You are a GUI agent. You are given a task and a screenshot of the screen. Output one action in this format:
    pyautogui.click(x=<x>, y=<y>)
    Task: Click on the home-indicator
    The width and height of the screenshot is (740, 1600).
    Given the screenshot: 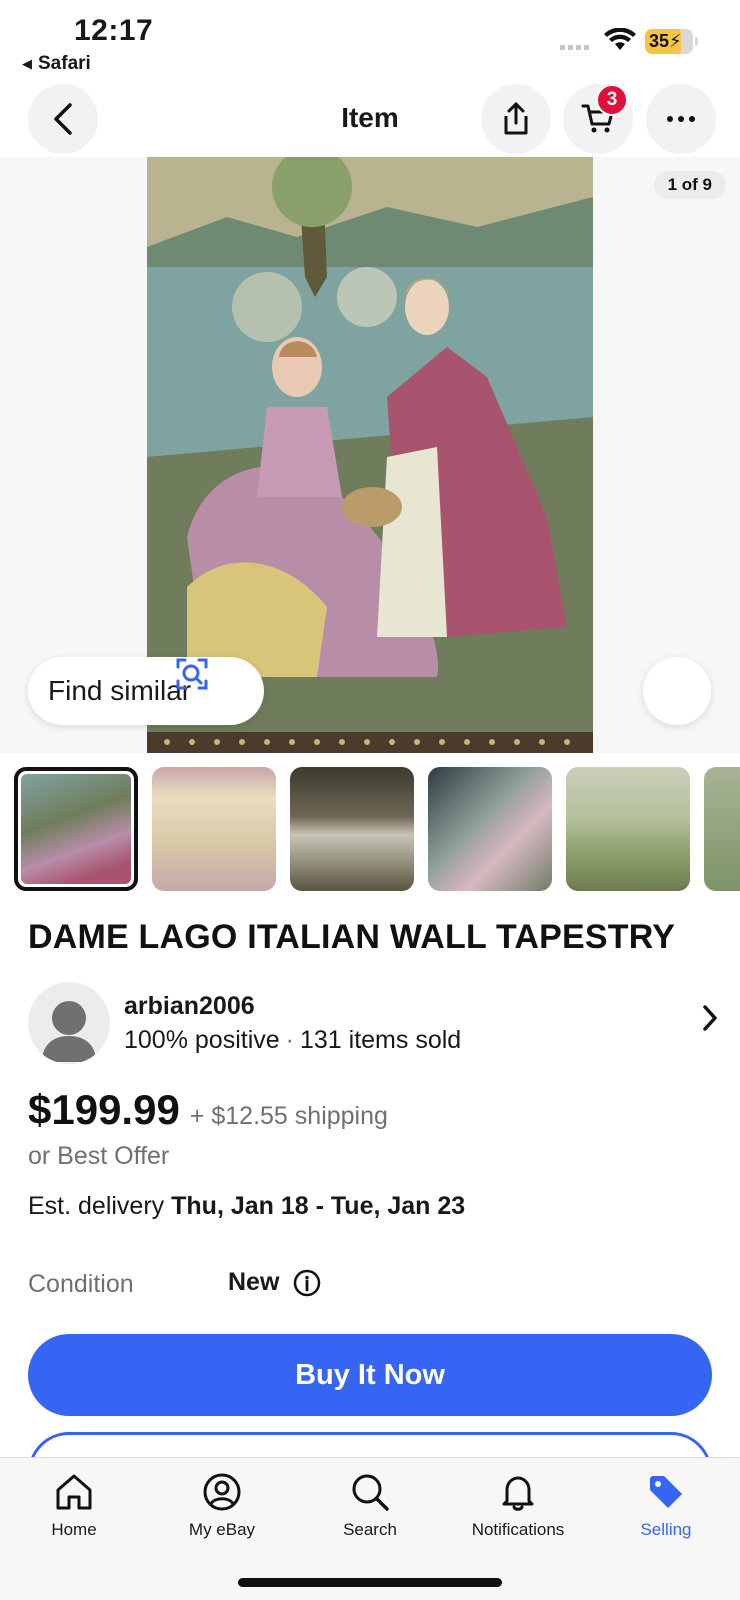 What is the action you would take?
    pyautogui.click(x=370, y=1582)
    